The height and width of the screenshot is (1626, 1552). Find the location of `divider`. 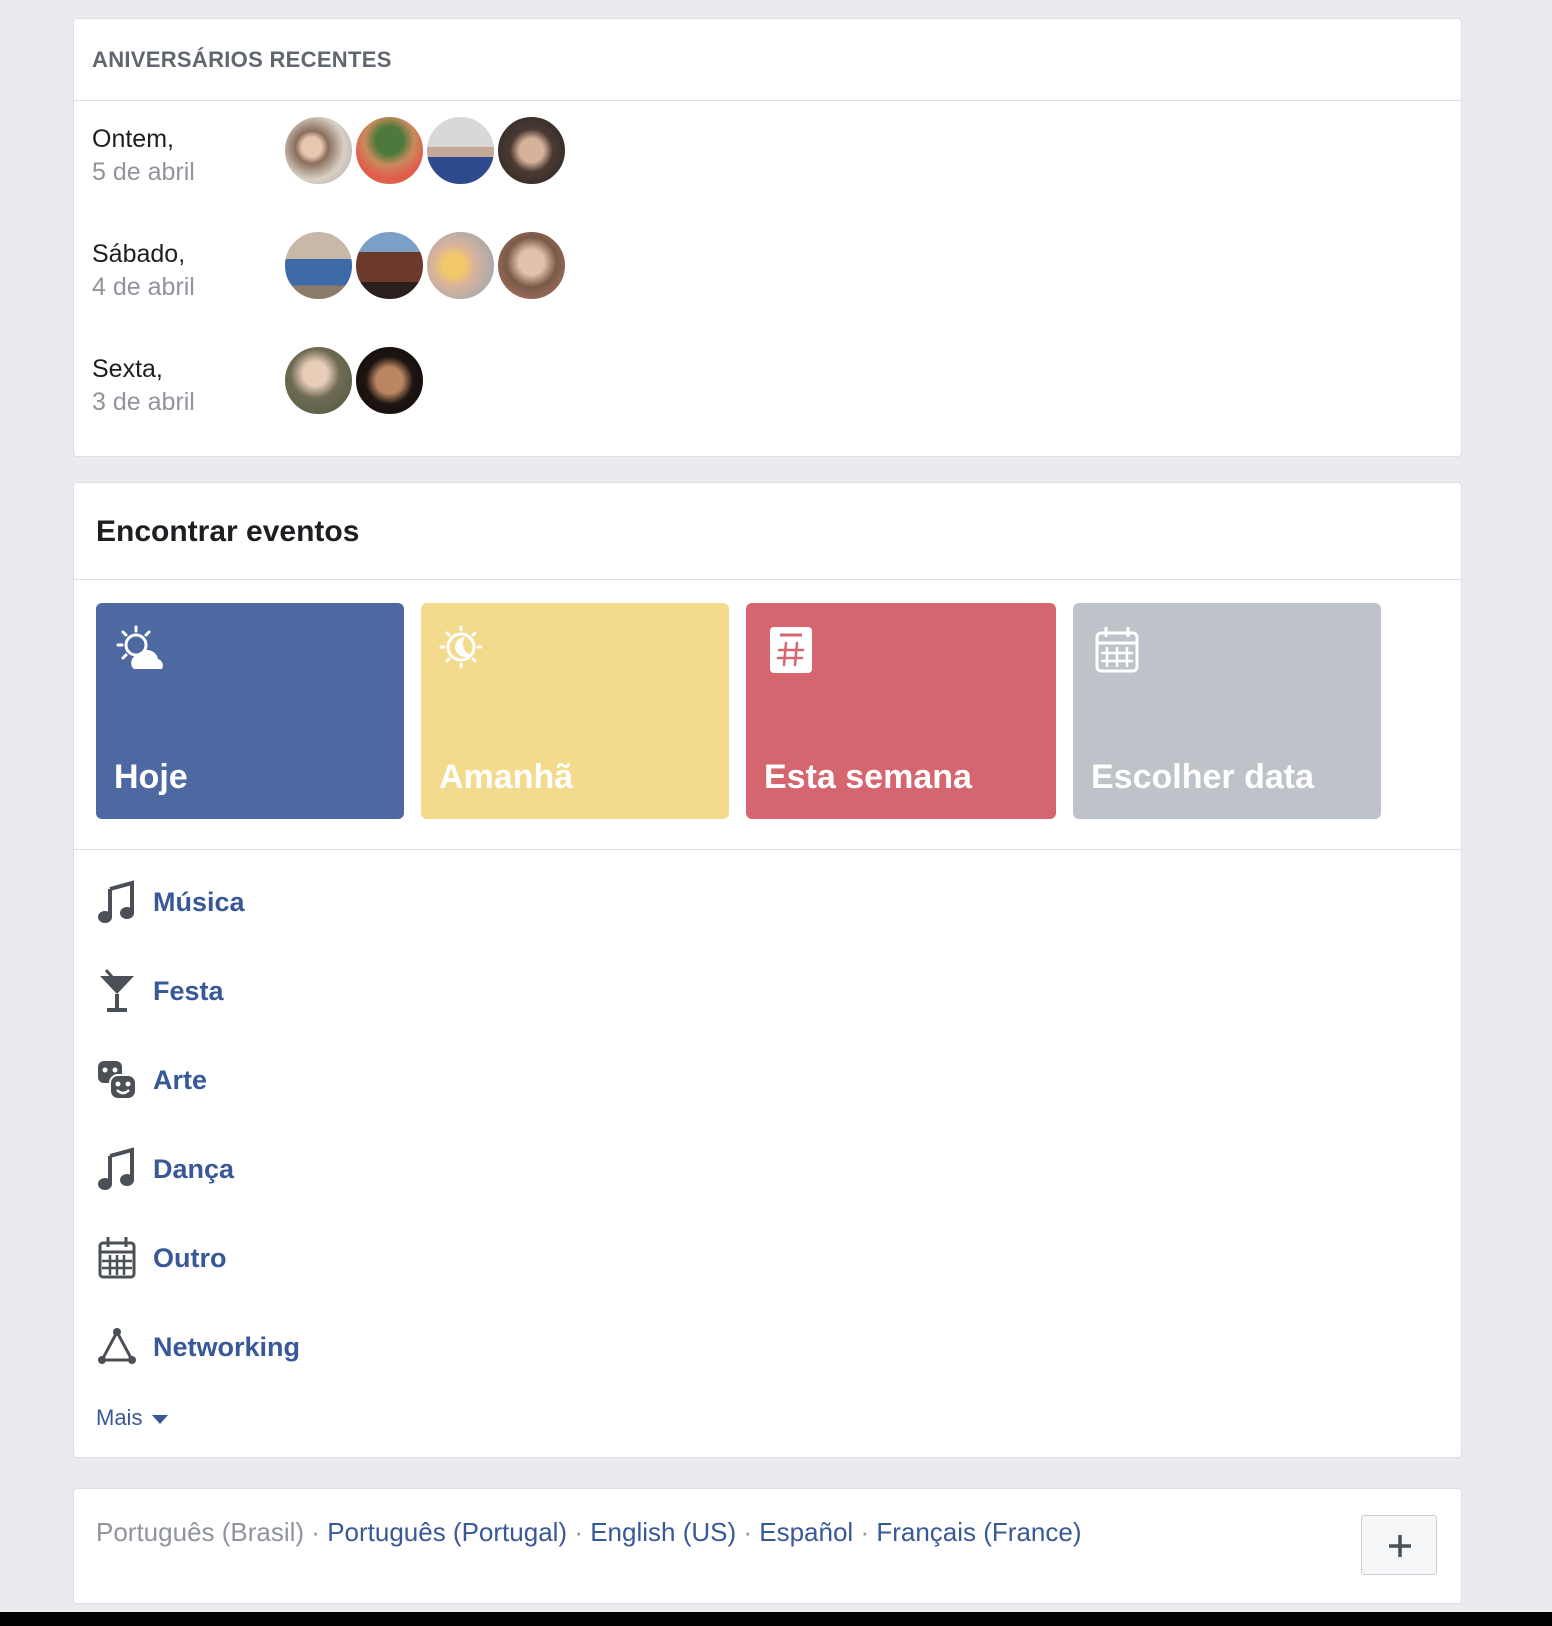

divider is located at coordinates (767, 849).